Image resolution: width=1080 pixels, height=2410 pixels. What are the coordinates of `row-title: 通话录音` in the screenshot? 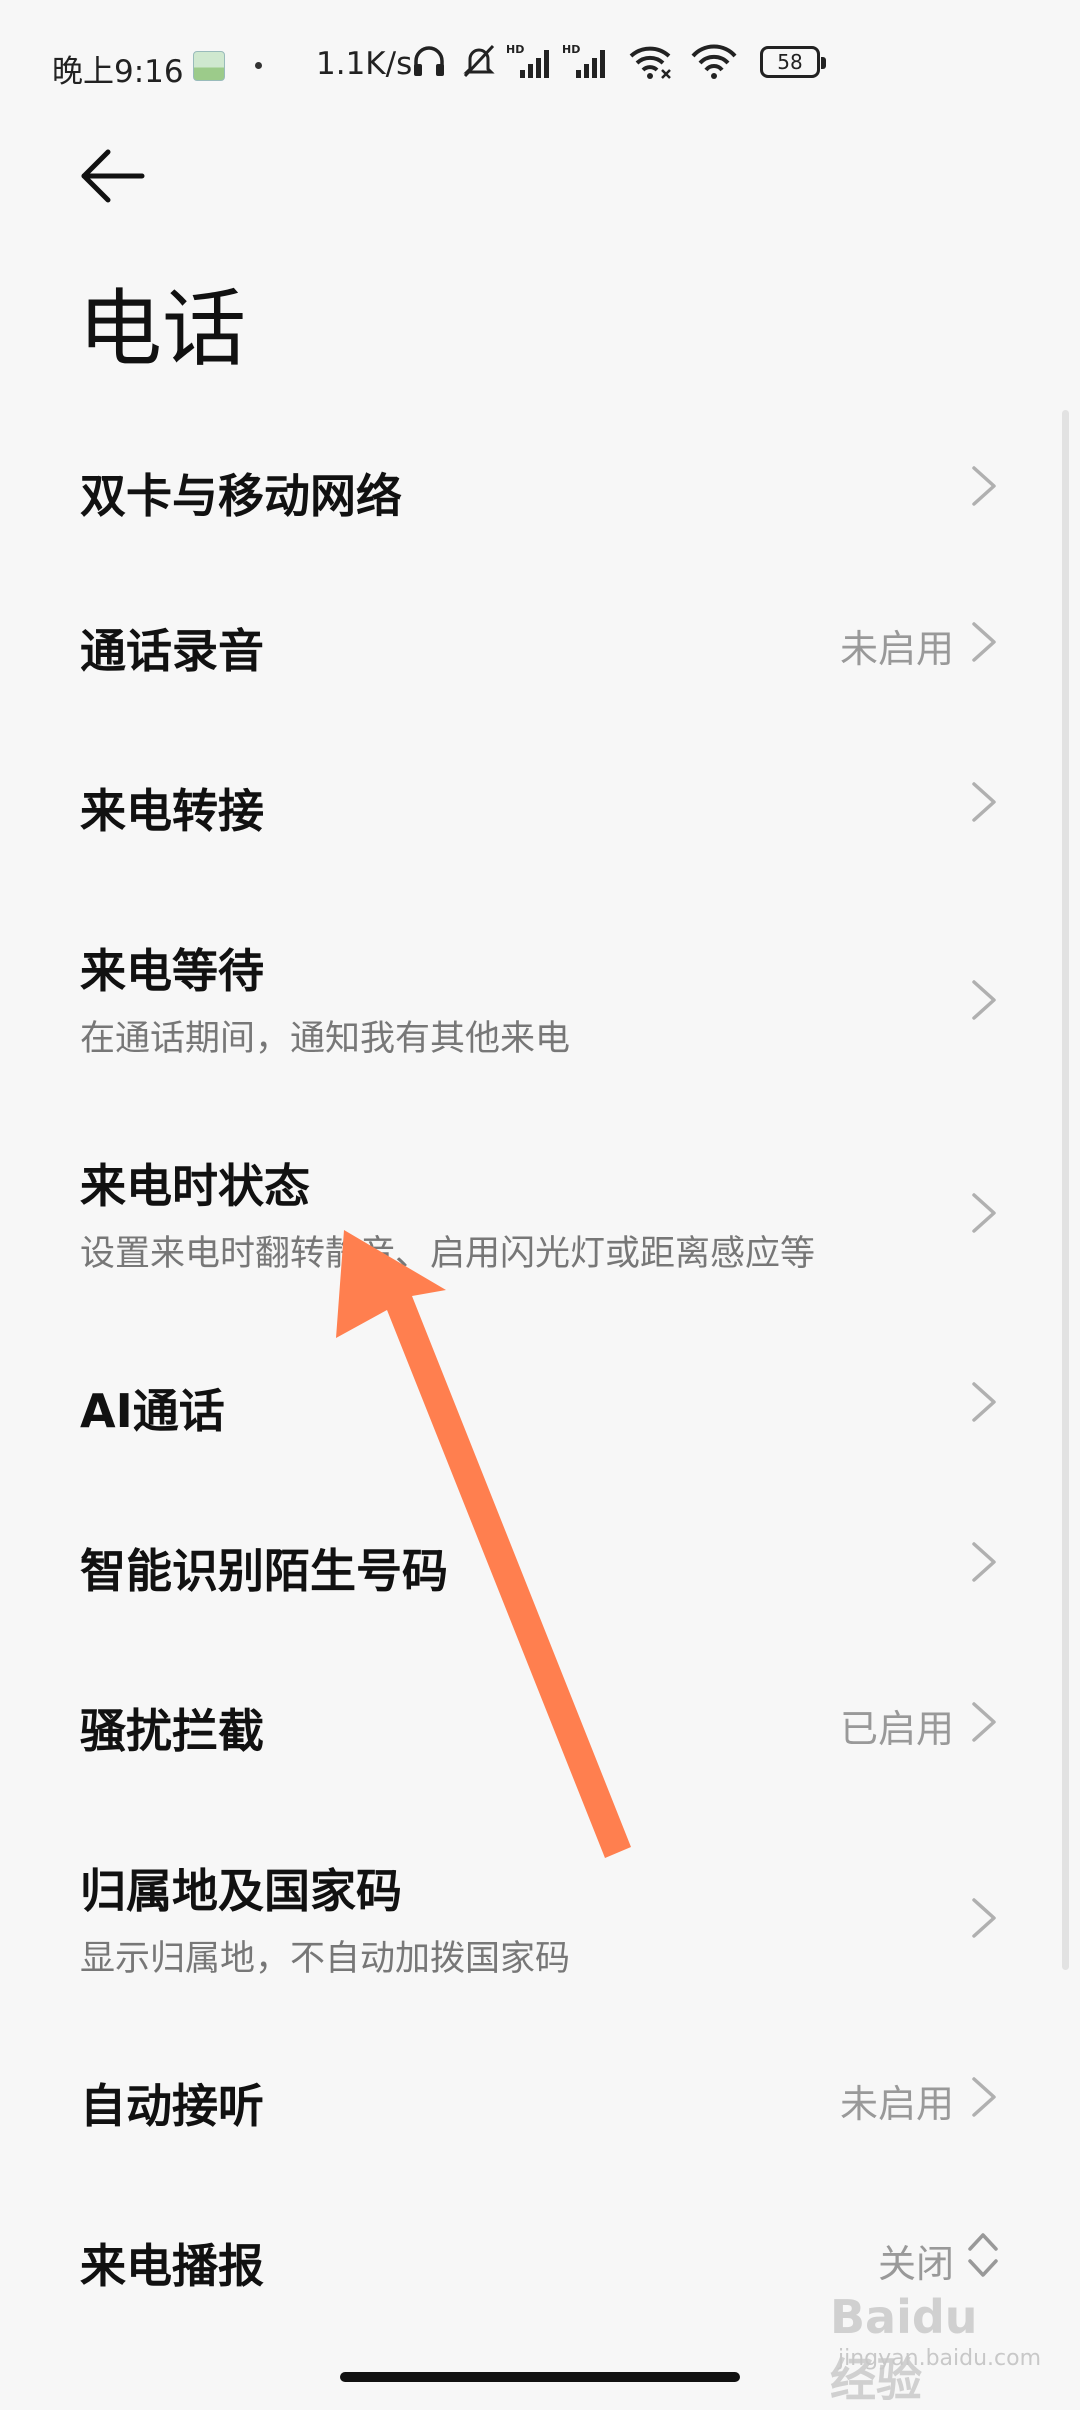 It's located at (172, 651).